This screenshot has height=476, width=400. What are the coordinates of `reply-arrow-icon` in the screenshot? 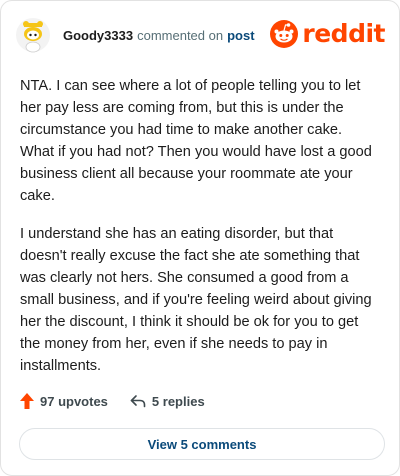 It's located at (138, 401).